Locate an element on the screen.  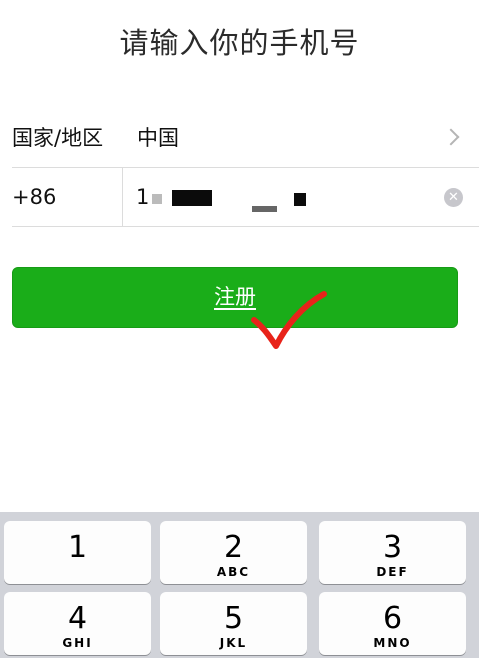
key-5: 5 JKL is located at coordinates (233, 623).